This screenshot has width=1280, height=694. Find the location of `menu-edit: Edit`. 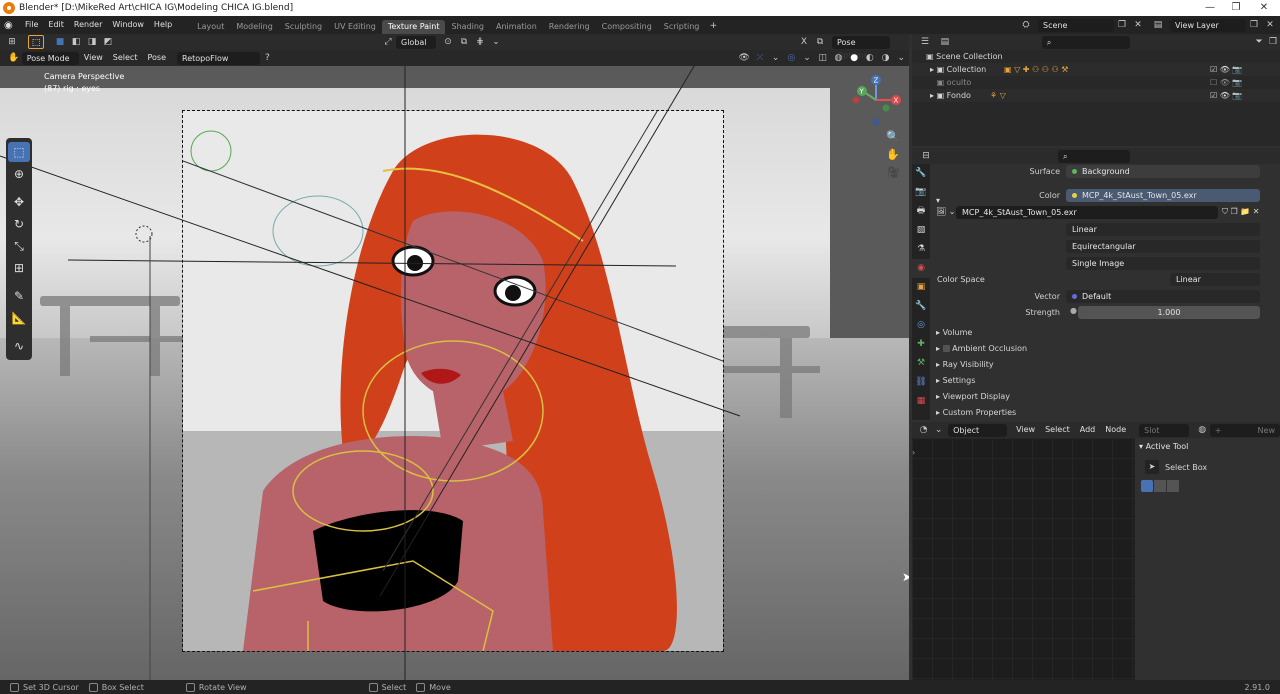

menu-edit: Edit is located at coordinates (56, 25).